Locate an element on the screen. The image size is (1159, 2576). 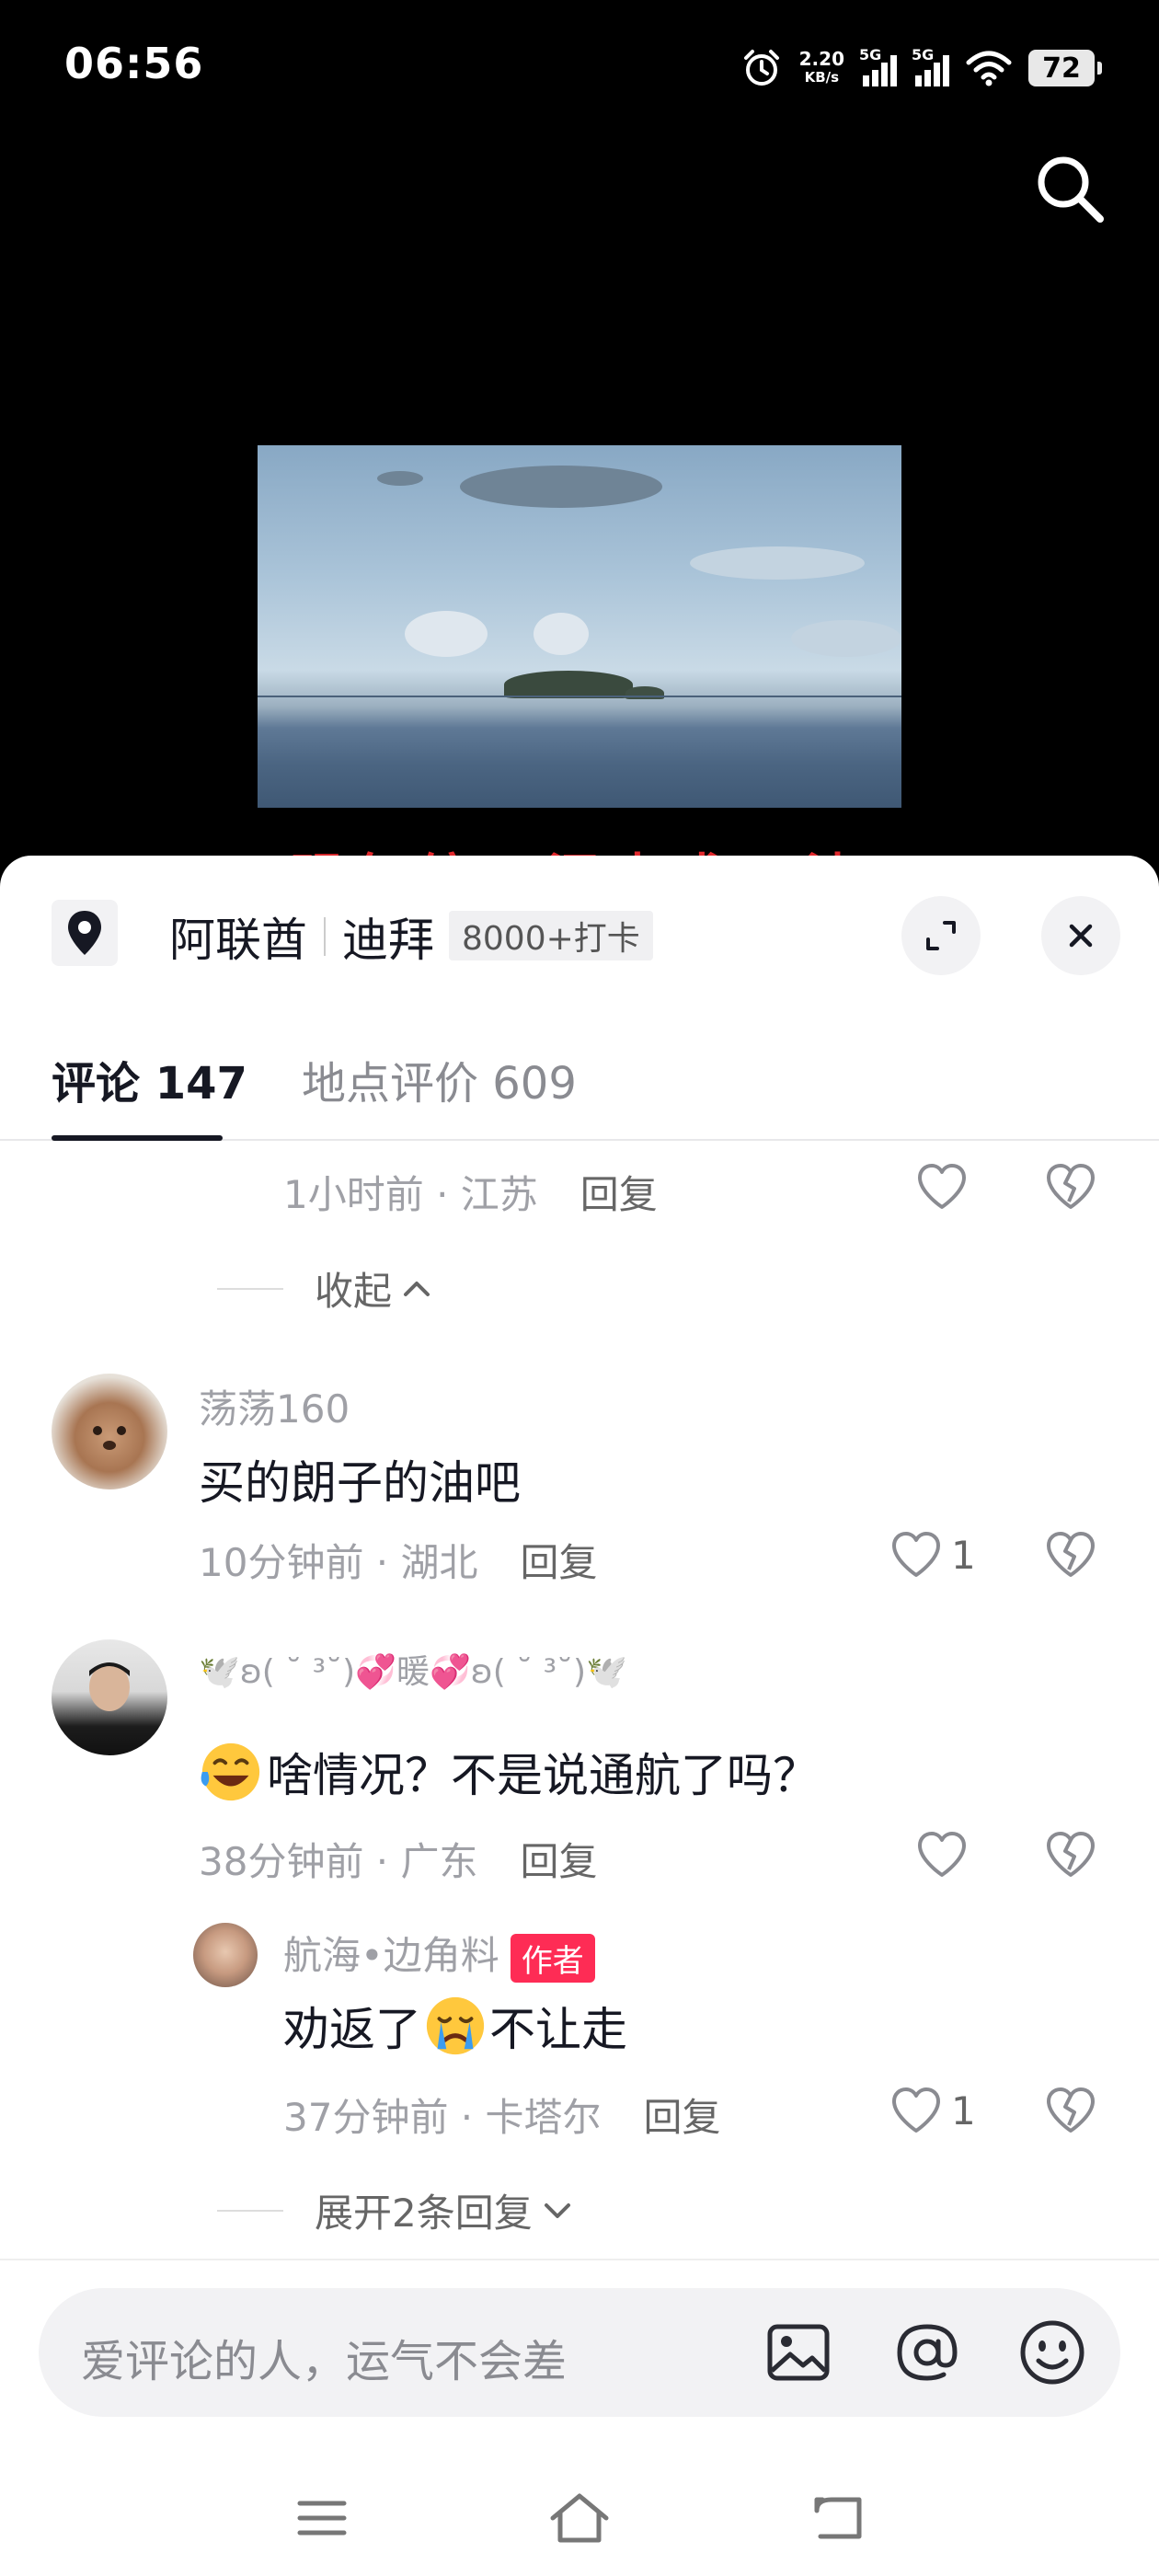
battery-indicator: 72 is located at coordinates (1065, 68).